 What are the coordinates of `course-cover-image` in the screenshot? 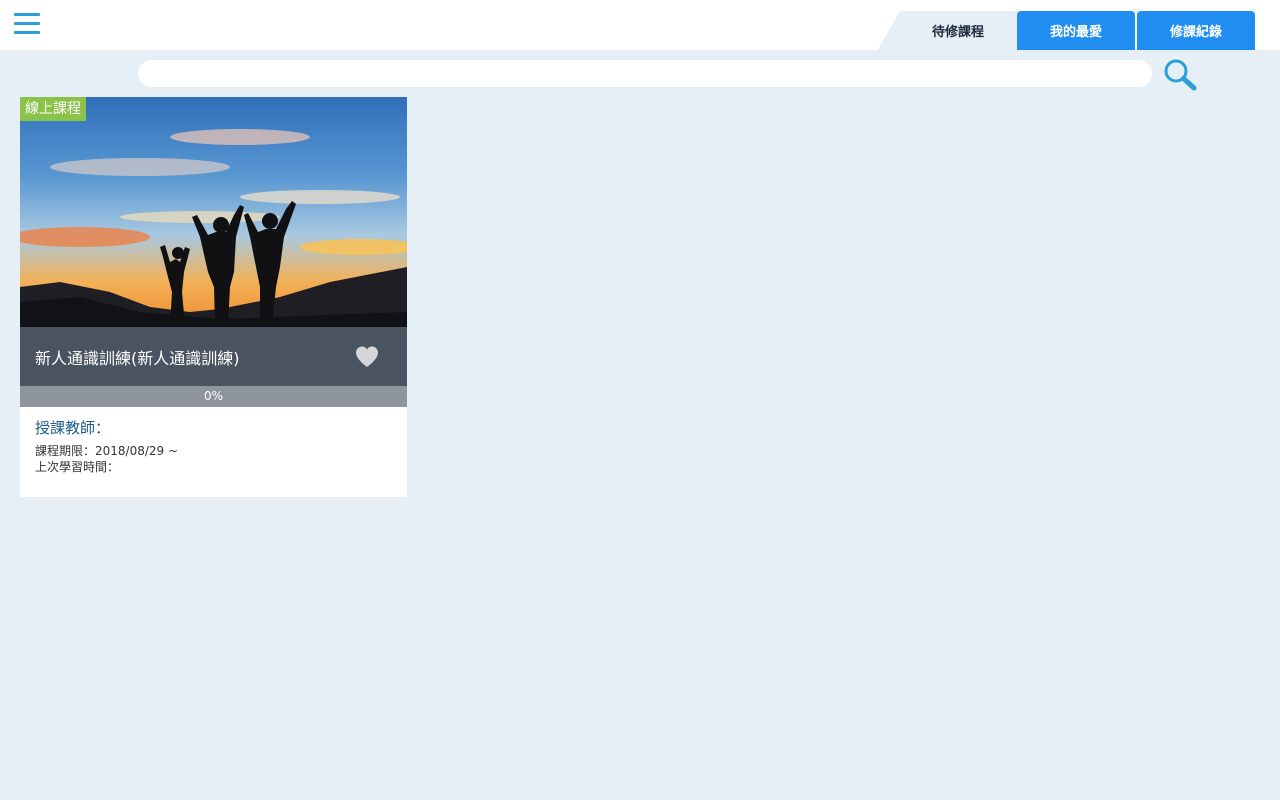 It's located at (213, 212).